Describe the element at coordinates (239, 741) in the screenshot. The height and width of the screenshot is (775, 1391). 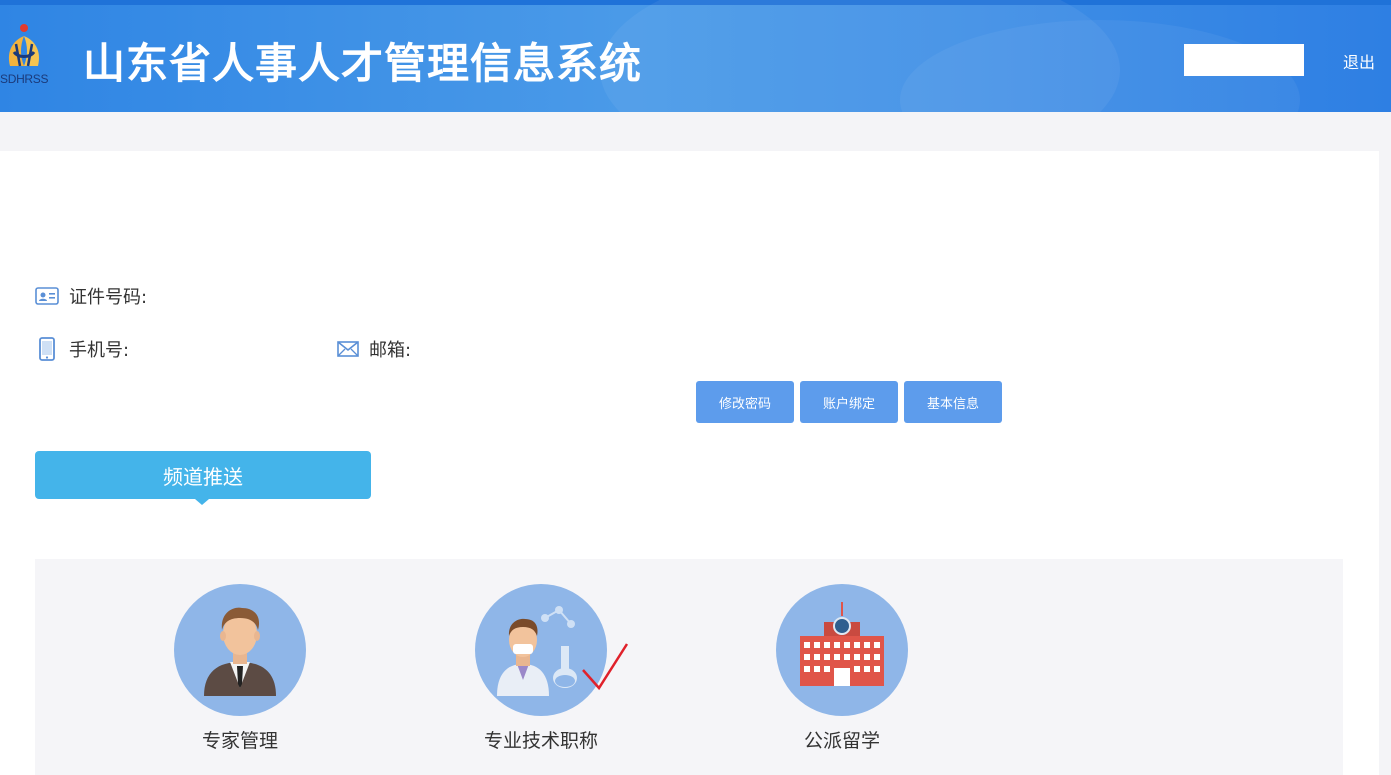
I see `tile-label: 专家管理` at that location.